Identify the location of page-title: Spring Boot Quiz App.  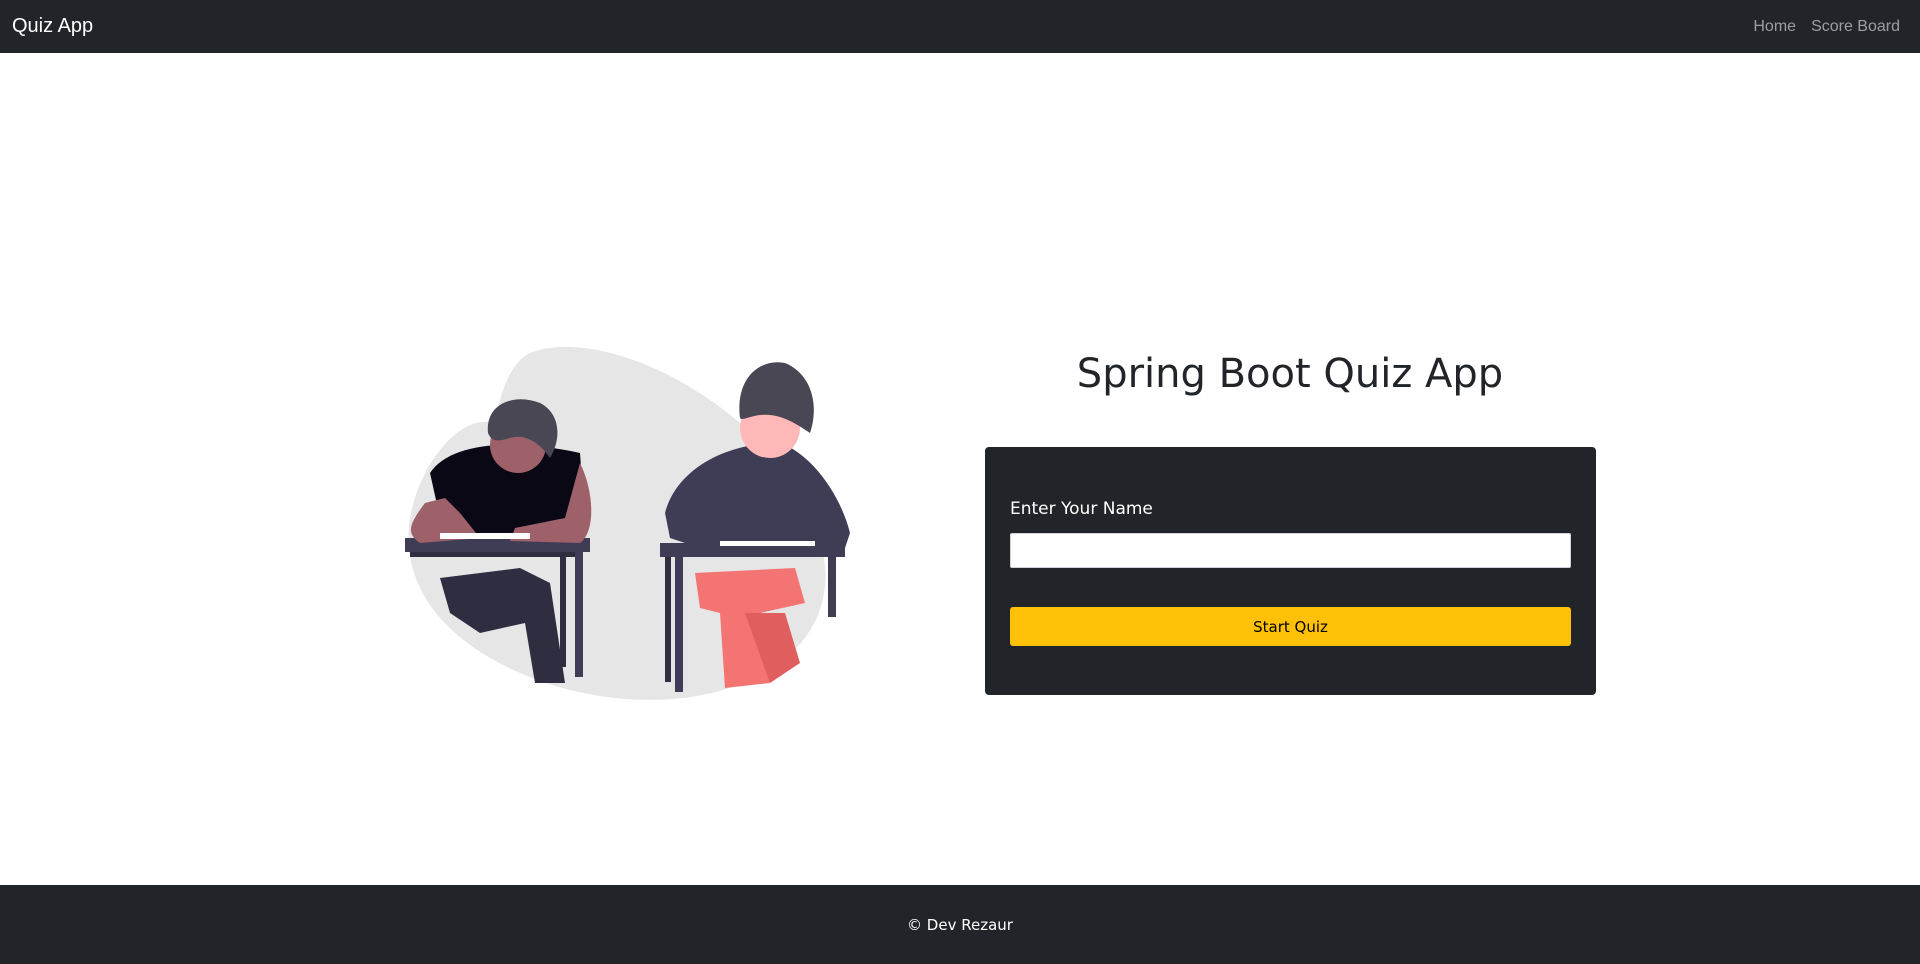
(1290, 374).